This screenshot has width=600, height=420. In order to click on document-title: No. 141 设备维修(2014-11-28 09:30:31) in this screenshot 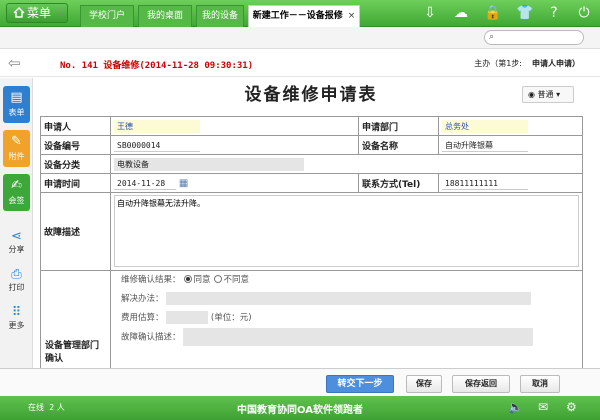, I will do `click(157, 66)`.